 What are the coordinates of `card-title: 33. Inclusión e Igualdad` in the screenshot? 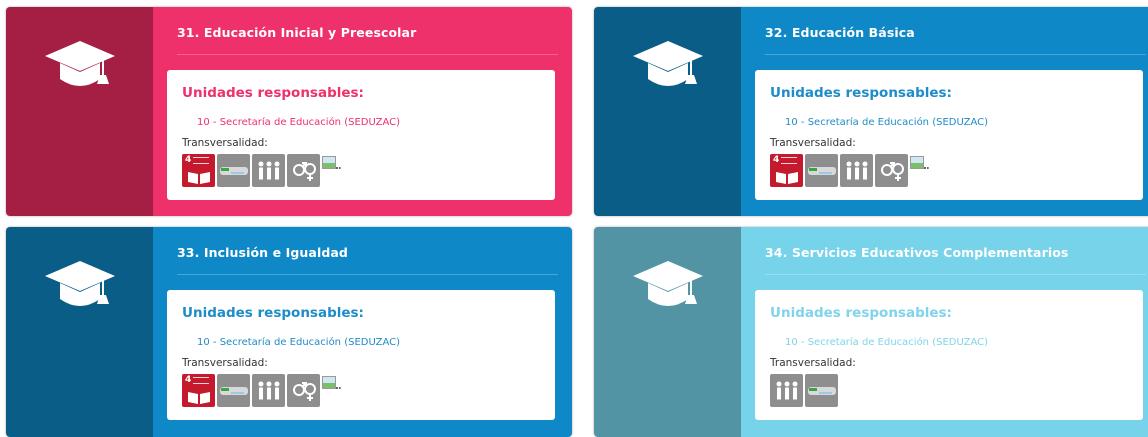 It's located at (367, 260).